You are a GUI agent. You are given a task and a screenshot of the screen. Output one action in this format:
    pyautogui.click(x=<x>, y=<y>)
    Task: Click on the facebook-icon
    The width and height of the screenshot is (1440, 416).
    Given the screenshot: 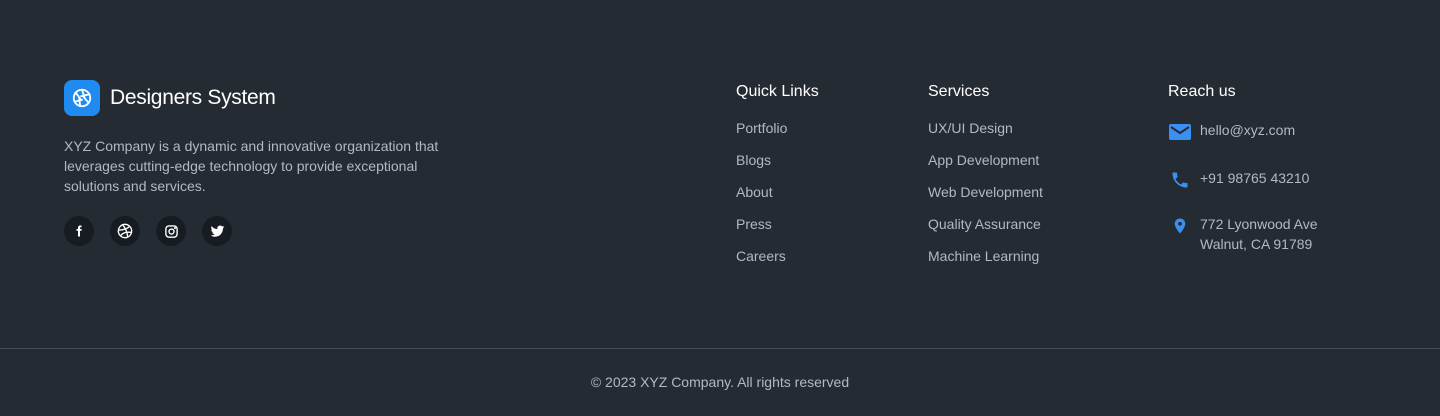 What is the action you would take?
    pyautogui.click(x=79, y=231)
    